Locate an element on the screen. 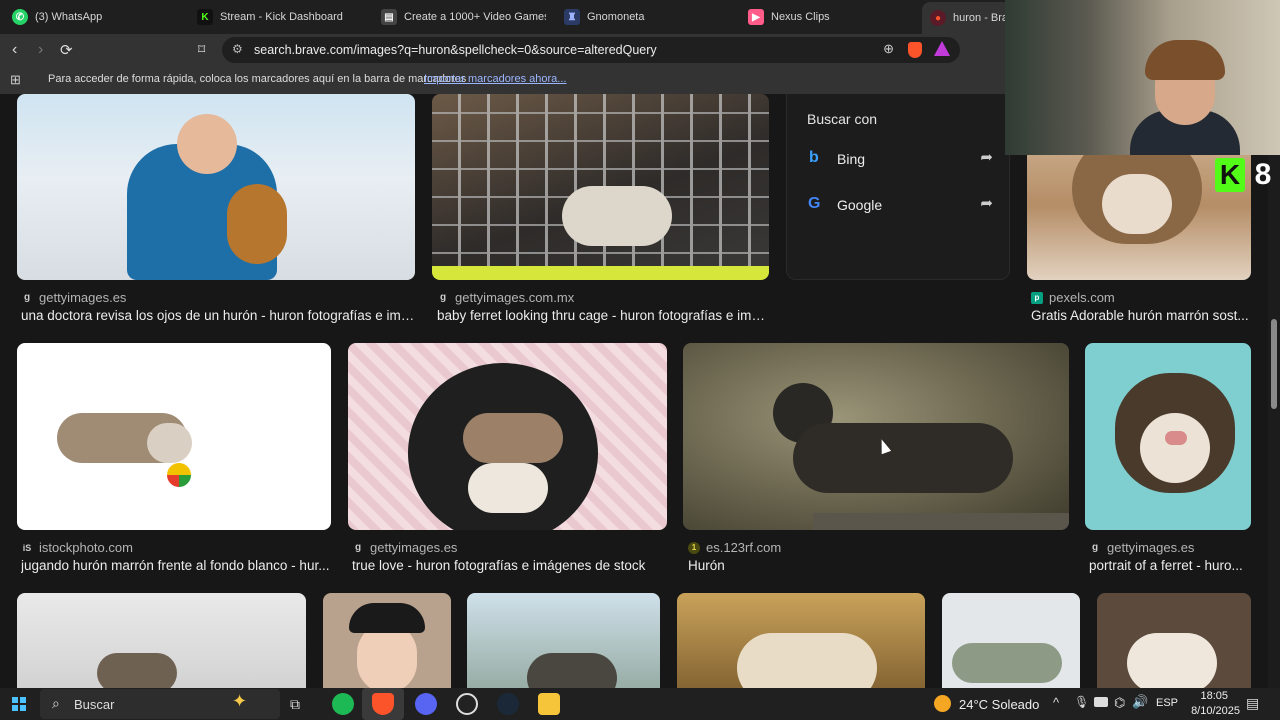 The image size is (1280, 720). tab-label: Gnomoneta is located at coordinates (616, 17).